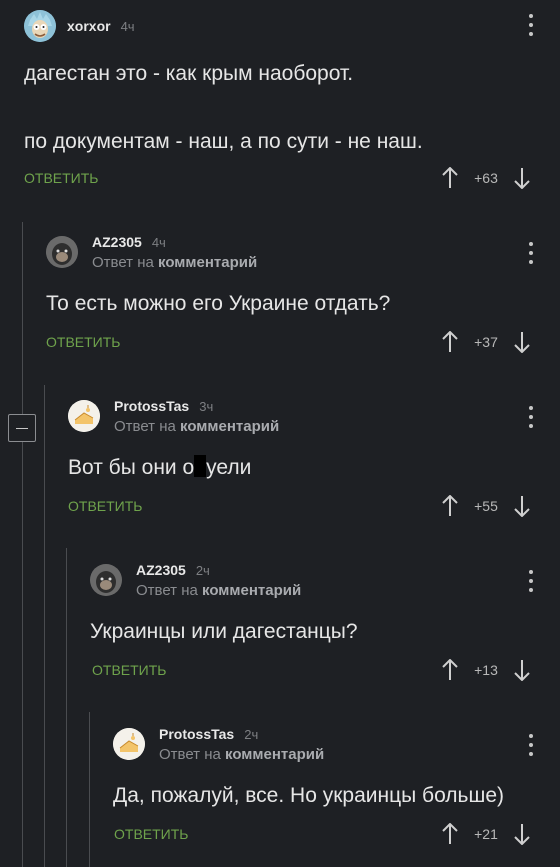  I want to click on comment-text: Украинцы или дагестанцы?, so click(224, 631).